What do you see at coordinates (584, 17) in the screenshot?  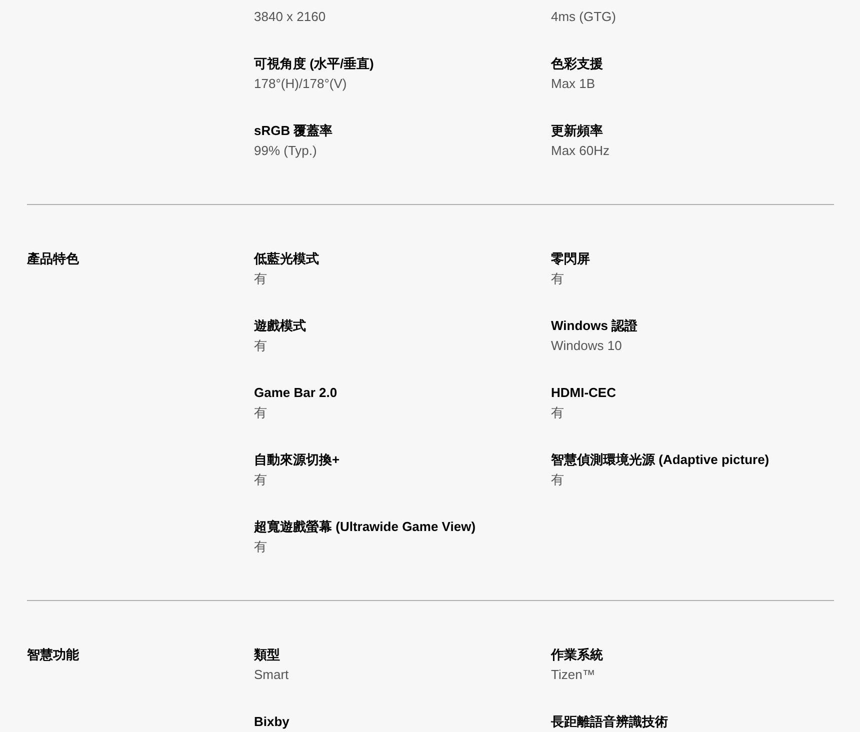 I see `spec-value: 4ms (GTG)` at bounding box center [584, 17].